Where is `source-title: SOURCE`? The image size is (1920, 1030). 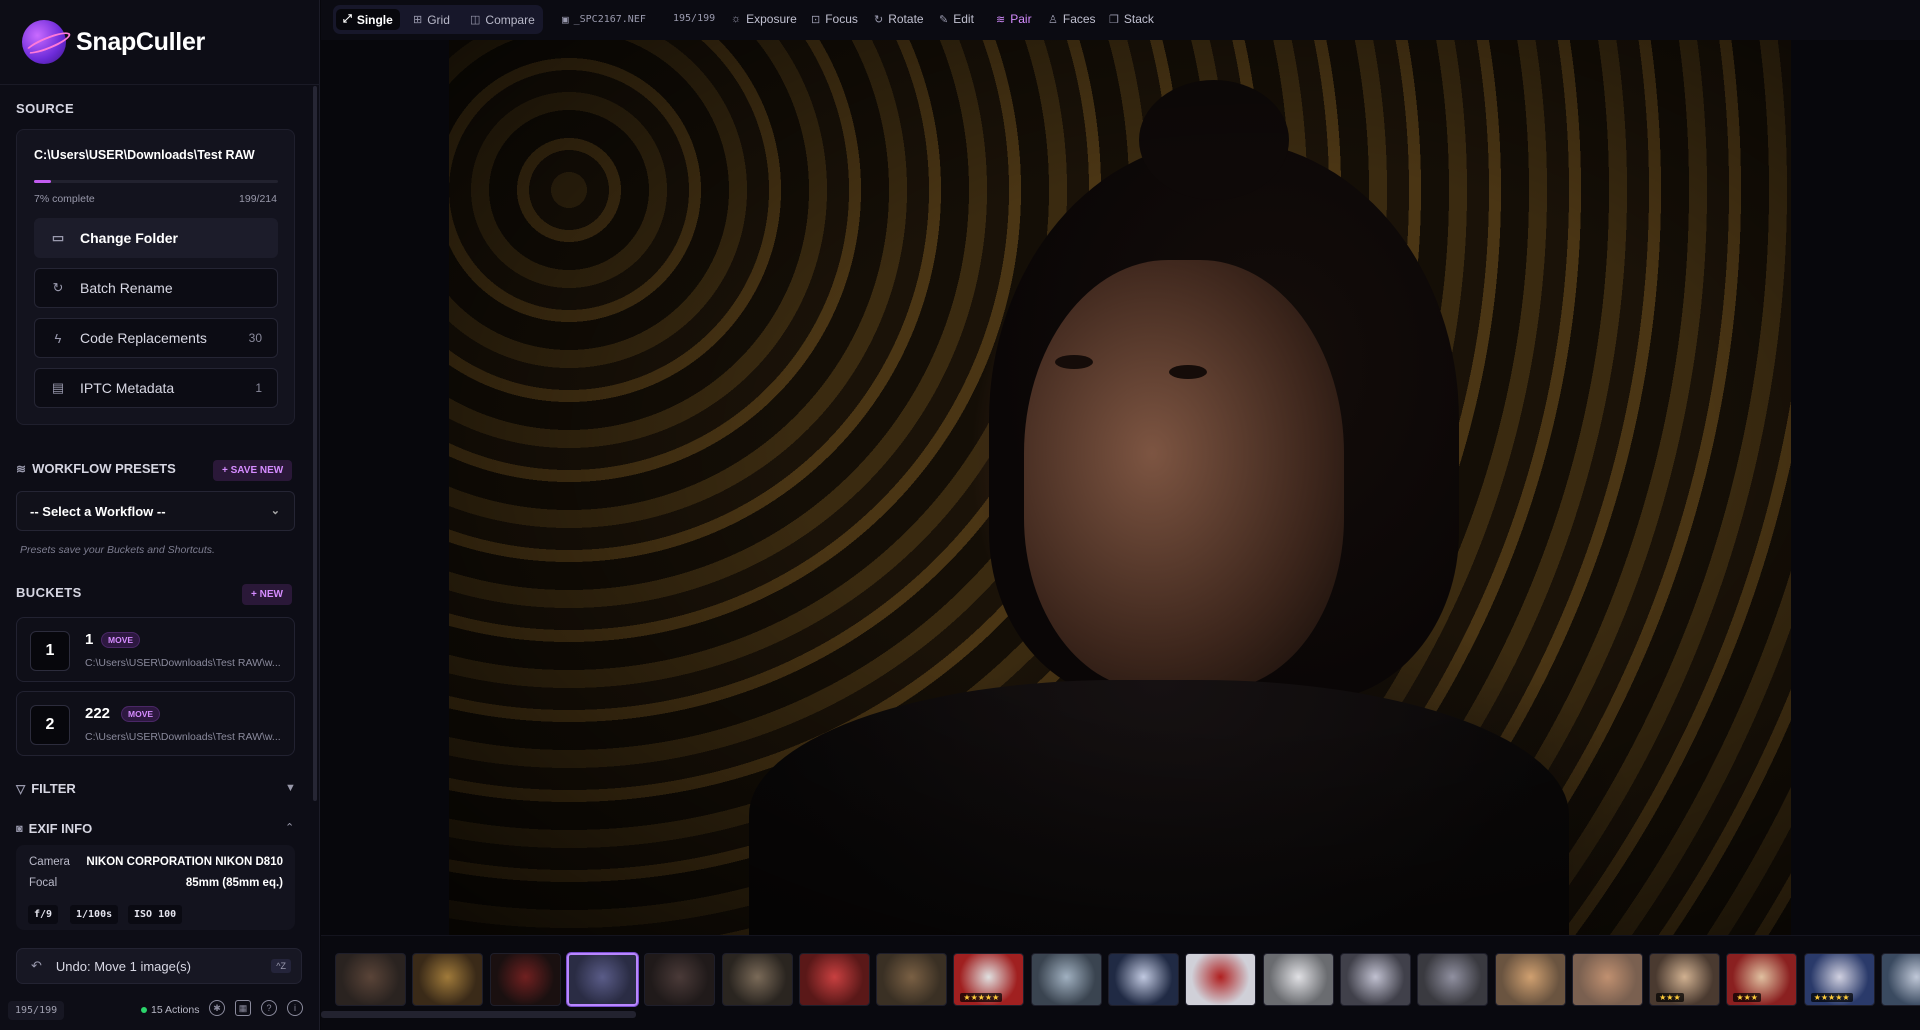
source-title: SOURCE is located at coordinates (45, 108).